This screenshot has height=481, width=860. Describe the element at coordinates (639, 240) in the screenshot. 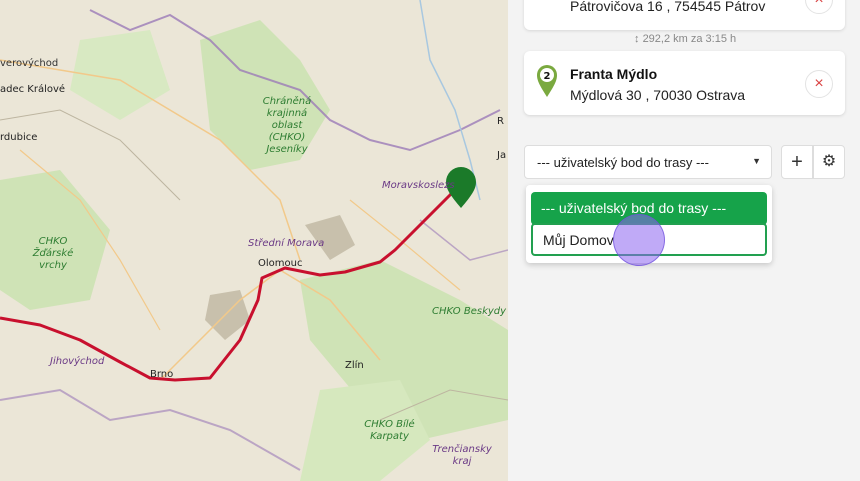

I see `cursor-indicator` at that location.